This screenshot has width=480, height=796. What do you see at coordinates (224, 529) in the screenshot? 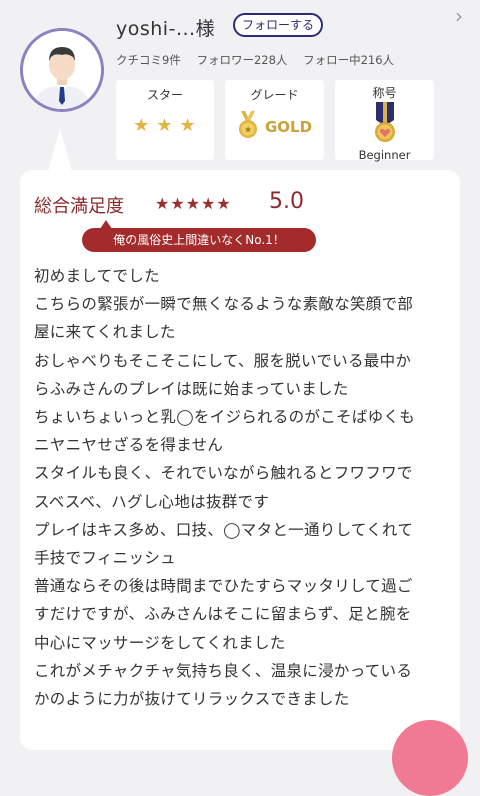
I see `review-line: プレイはキス多め、口技、◯マタと一通りしてくれて` at bounding box center [224, 529].